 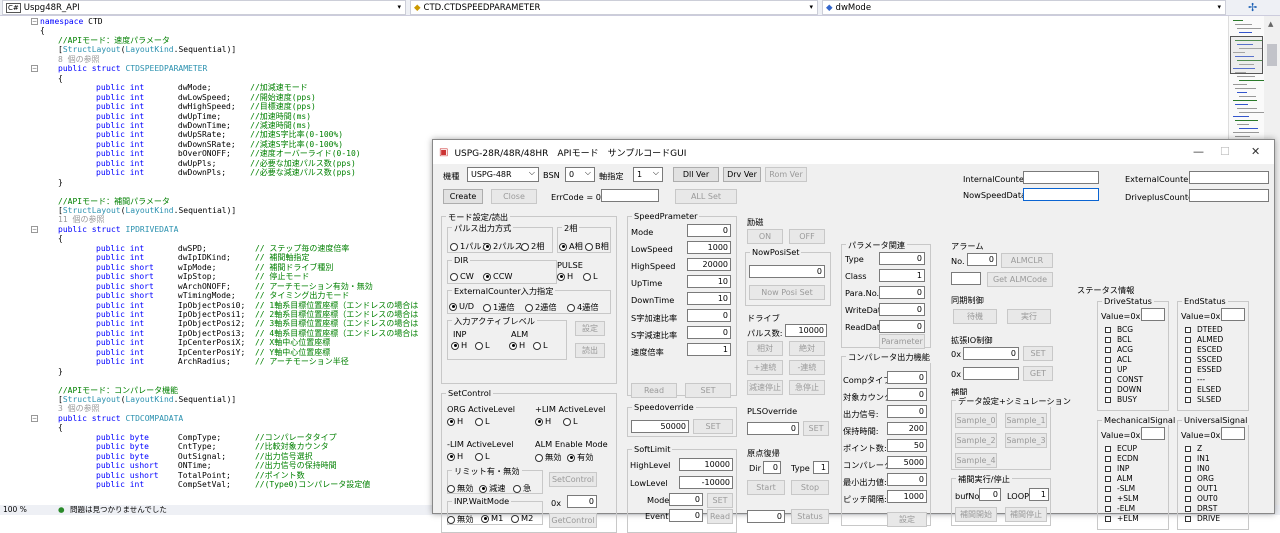 I want to click on taiki-button: 待機, so click(x=975, y=316).